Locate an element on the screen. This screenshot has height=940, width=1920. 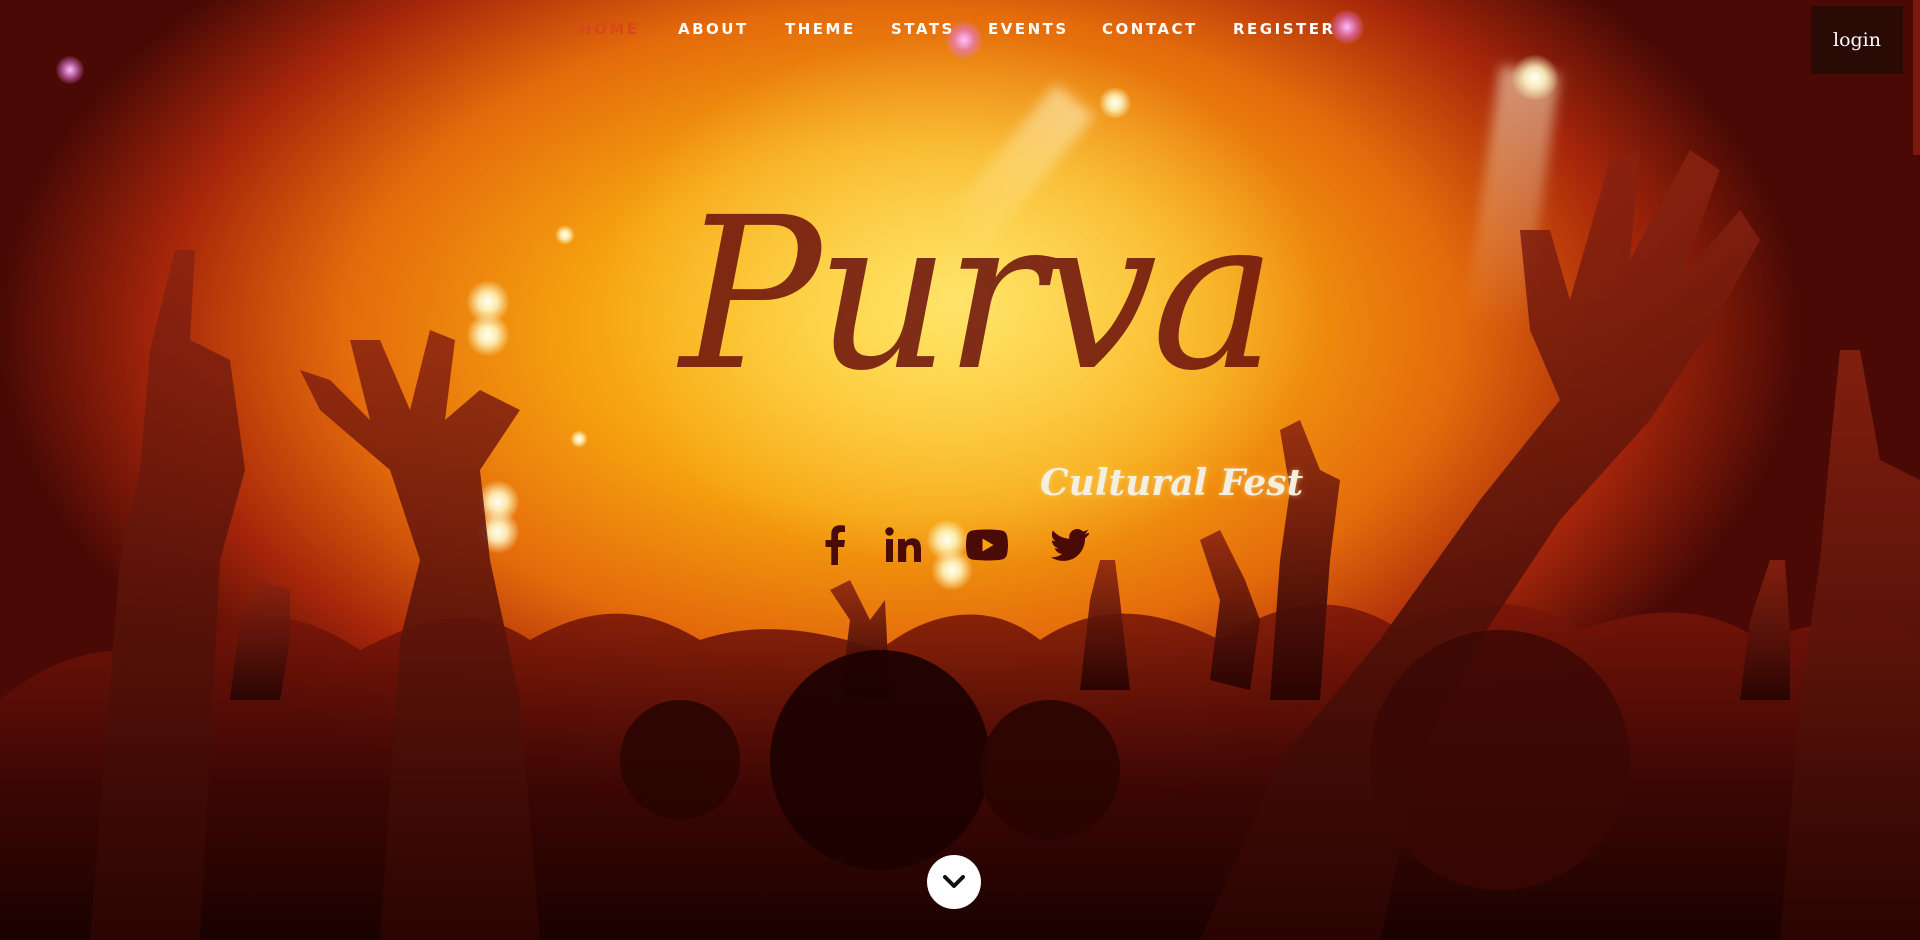
nav-theme: THEME is located at coordinates (820, 29).